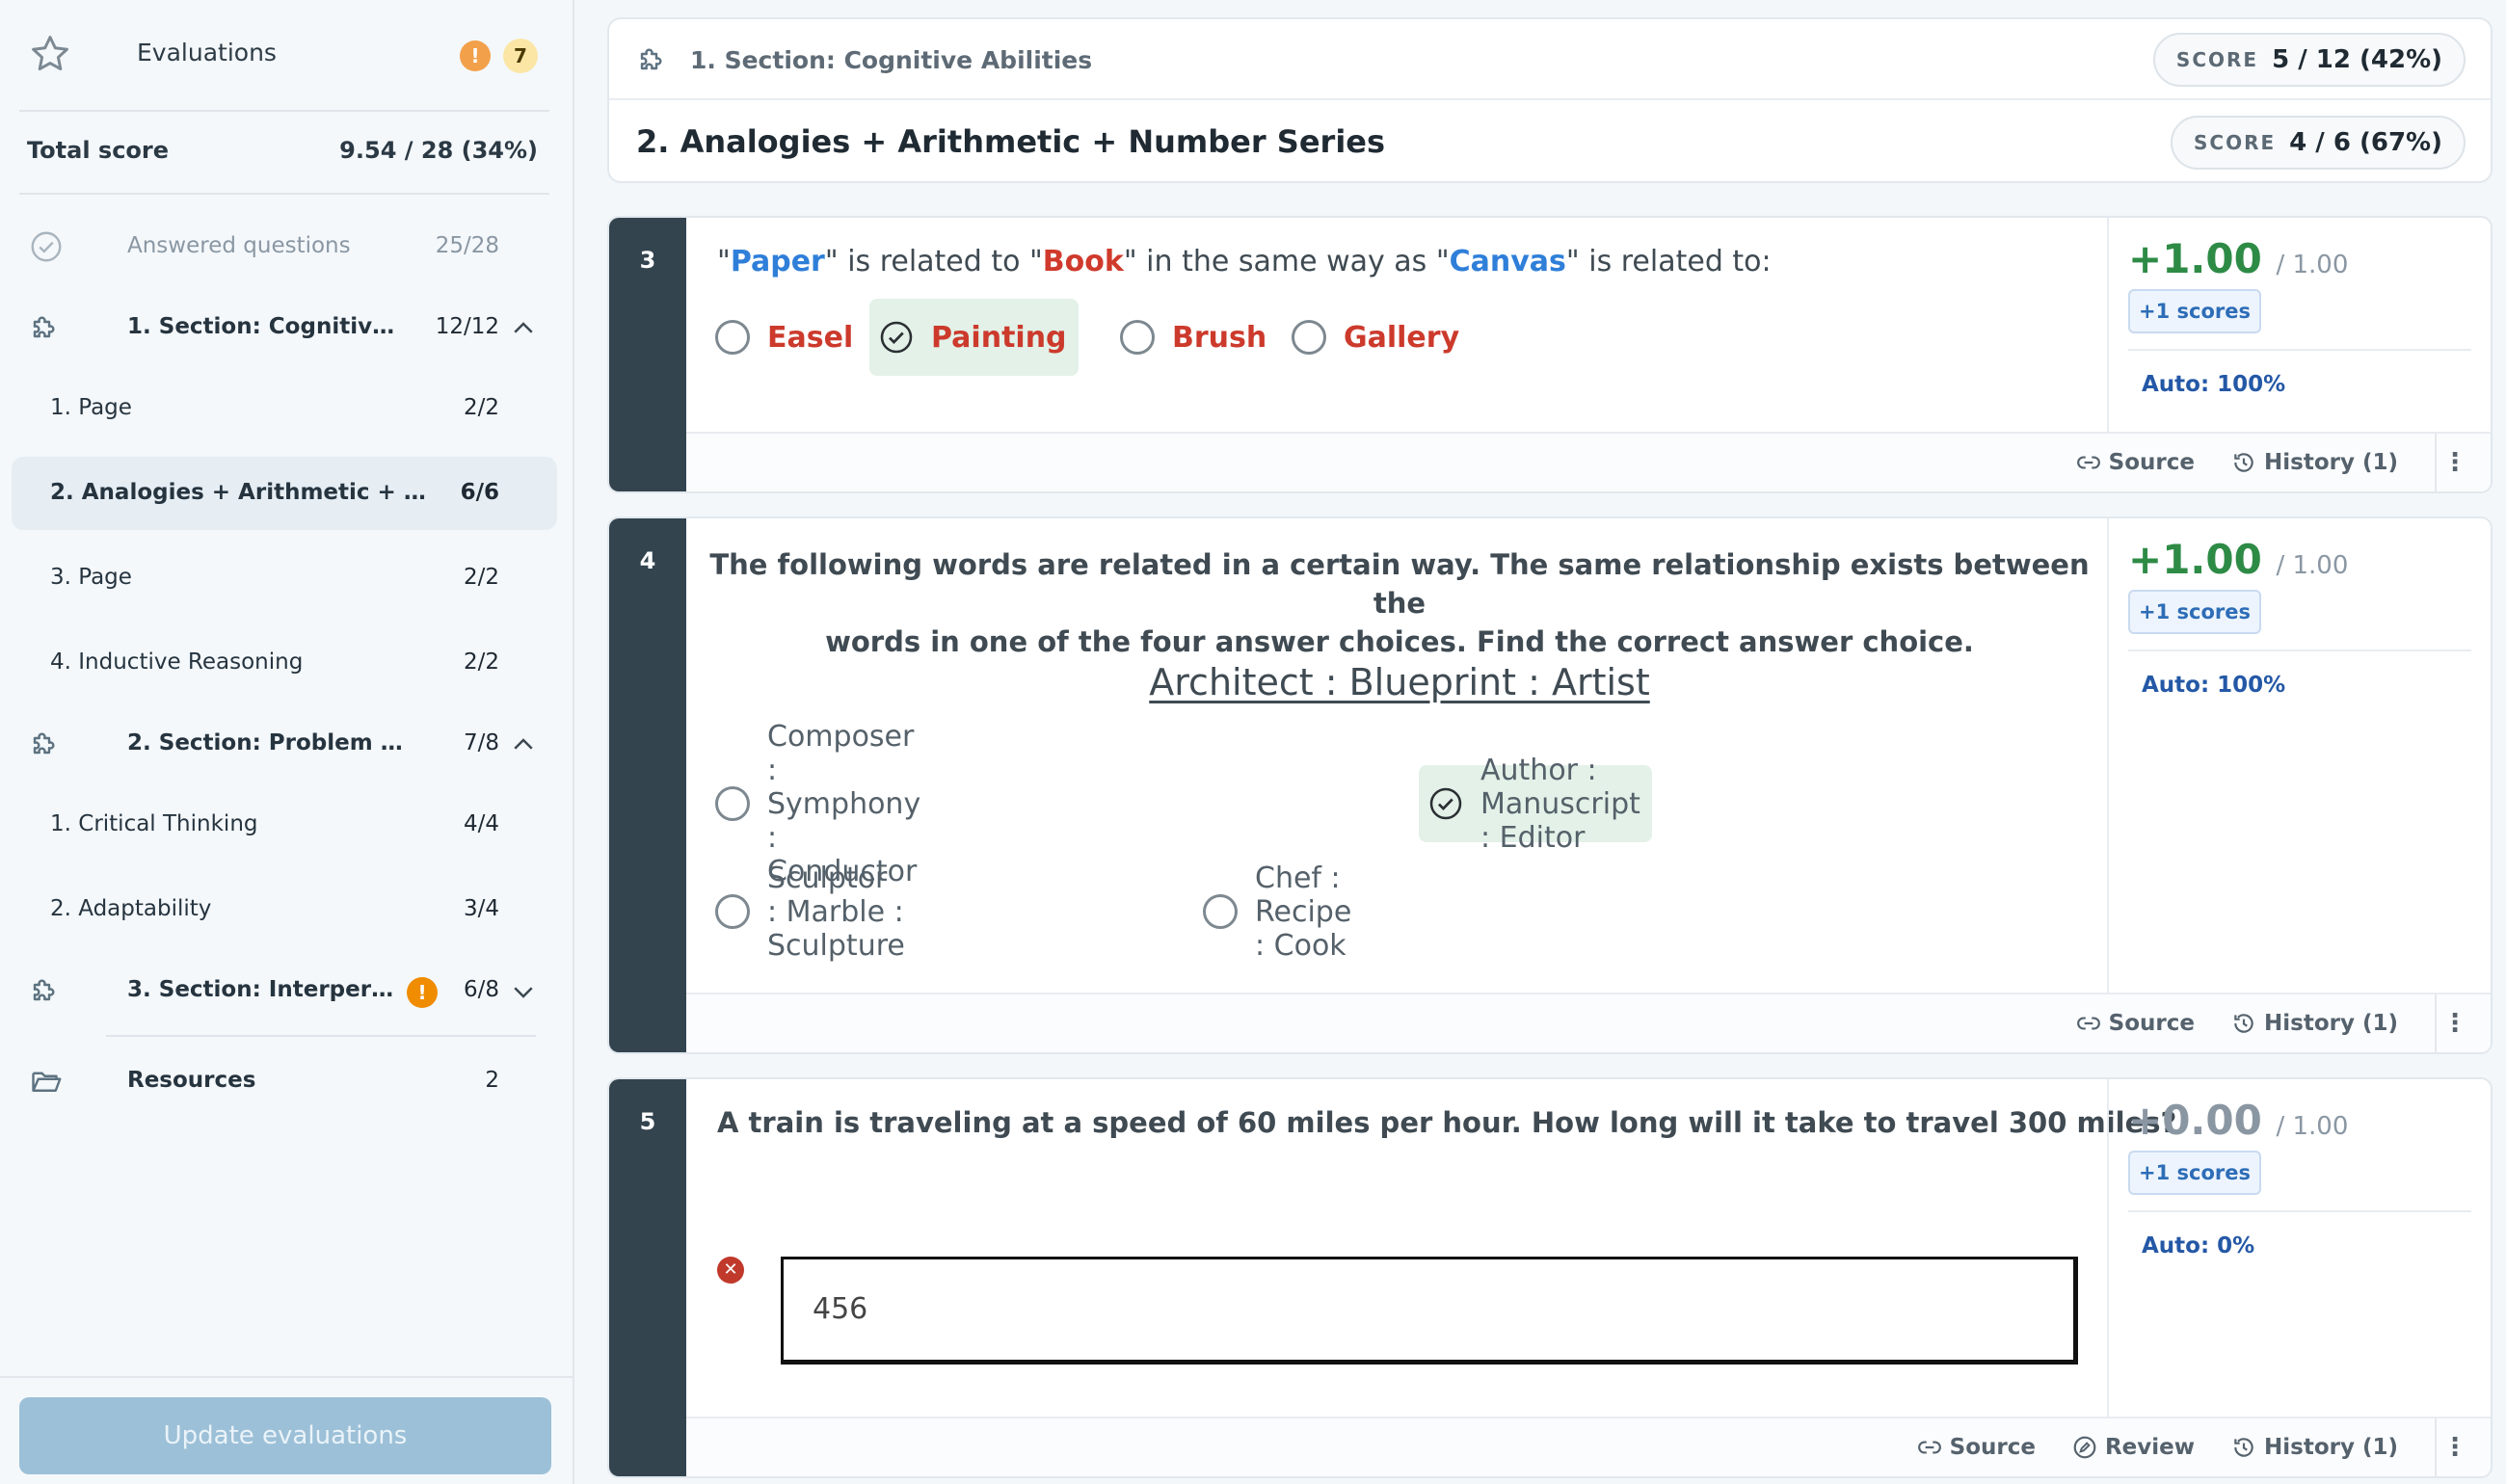 This screenshot has height=1484, width=2506. I want to click on score-value: 5 / 12 (42%), so click(2357, 59).